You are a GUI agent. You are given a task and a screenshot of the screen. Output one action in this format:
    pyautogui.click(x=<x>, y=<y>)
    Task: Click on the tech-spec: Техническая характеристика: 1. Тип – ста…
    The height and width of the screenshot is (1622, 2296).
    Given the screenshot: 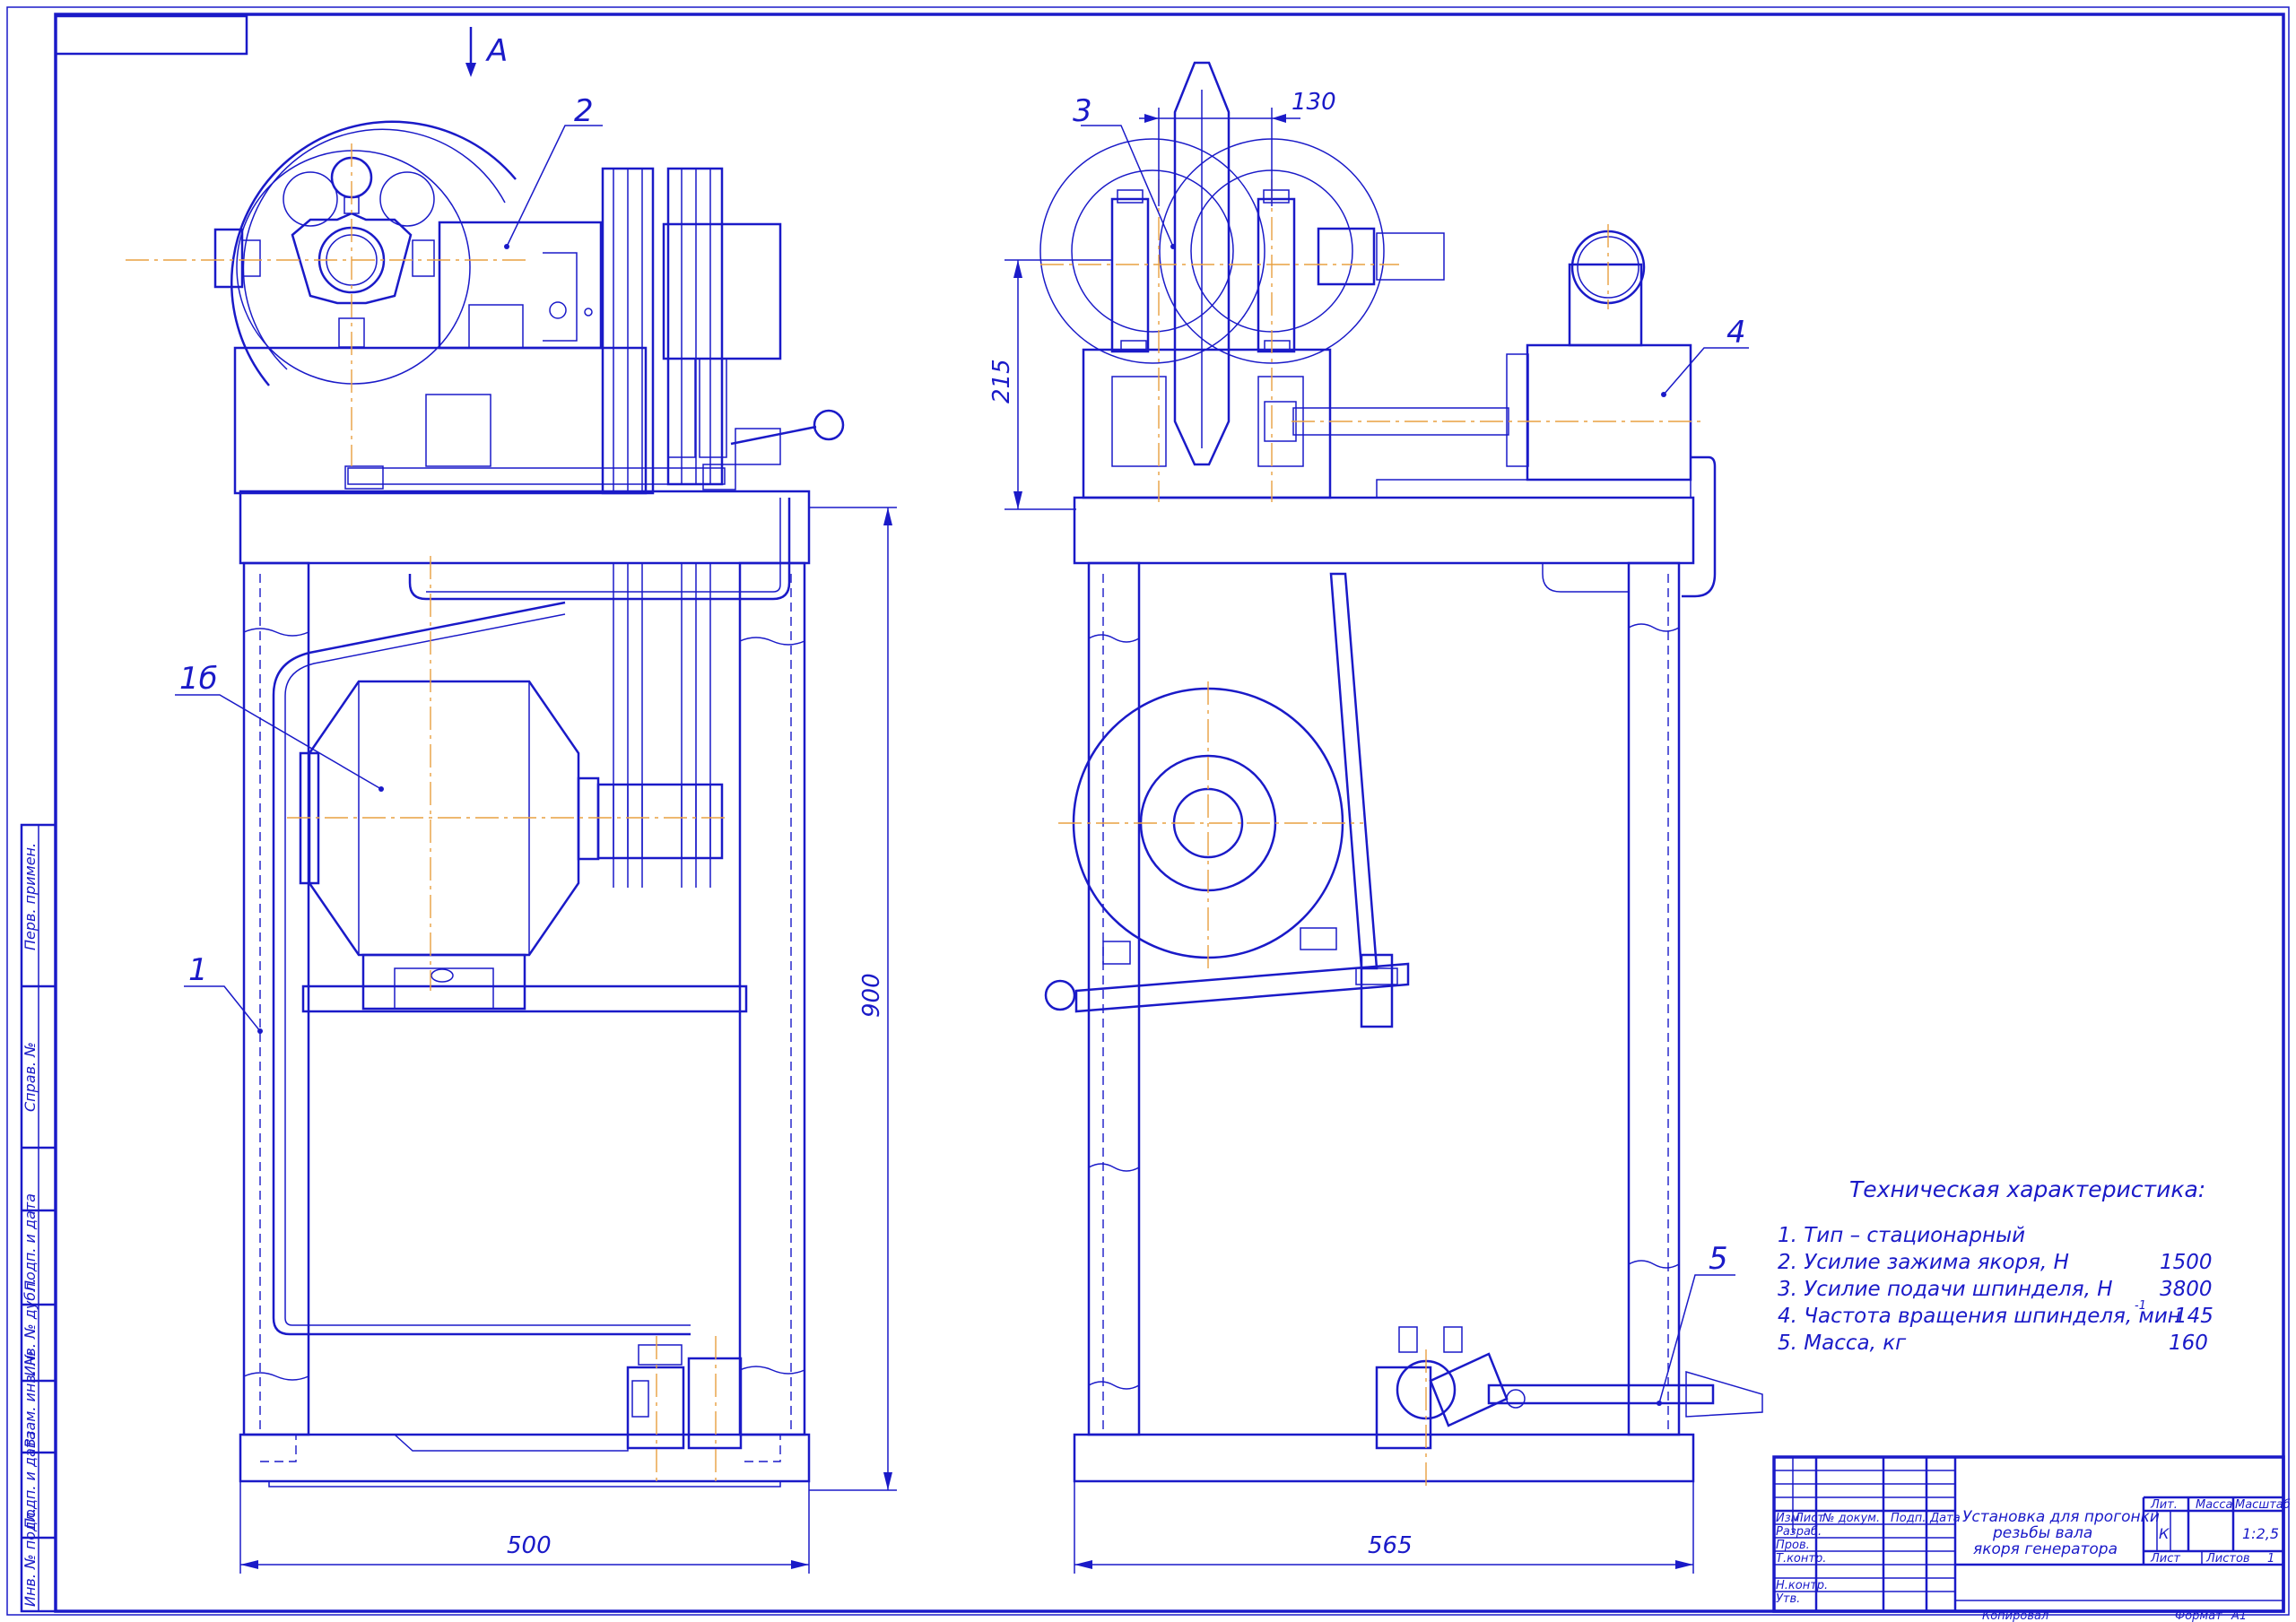 What is the action you would take?
    pyautogui.click(x=1995, y=1265)
    